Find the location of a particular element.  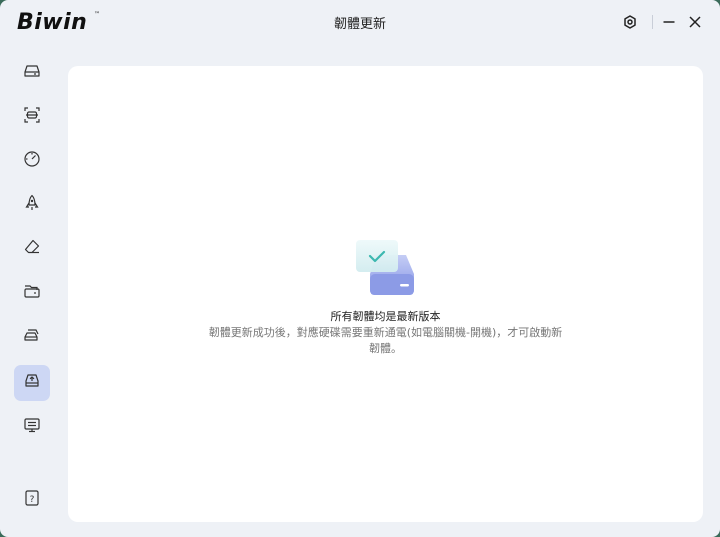

help-button: ? is located at coordinates (32, 500).